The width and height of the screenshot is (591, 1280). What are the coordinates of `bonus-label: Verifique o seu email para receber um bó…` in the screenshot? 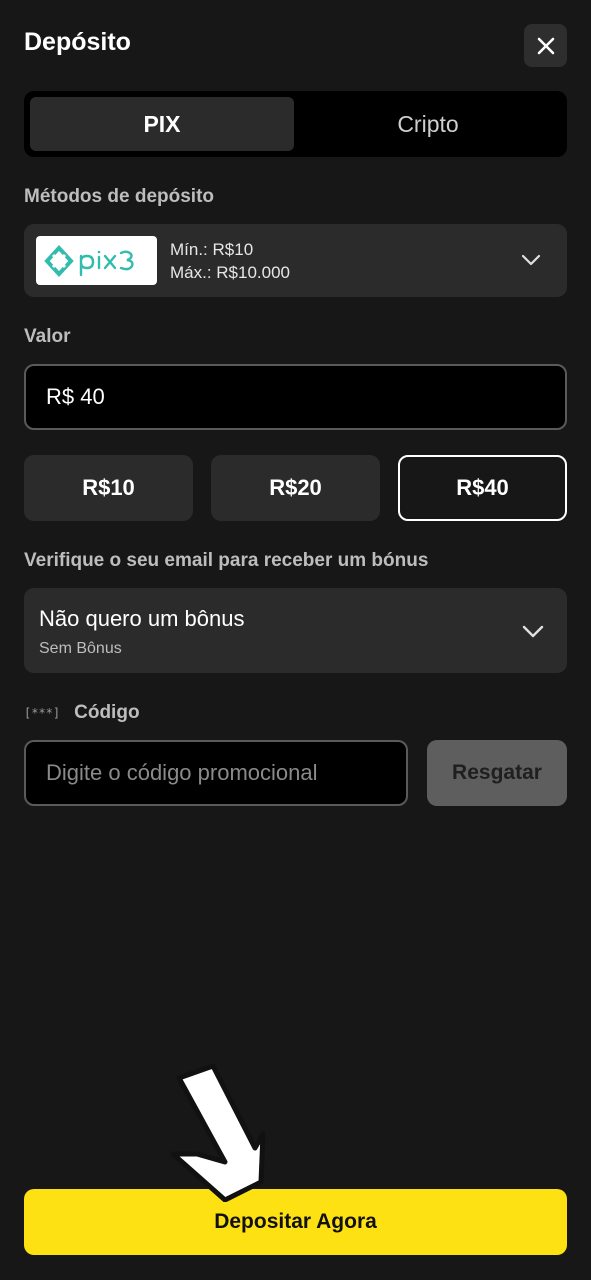 It's located at (226, 560).